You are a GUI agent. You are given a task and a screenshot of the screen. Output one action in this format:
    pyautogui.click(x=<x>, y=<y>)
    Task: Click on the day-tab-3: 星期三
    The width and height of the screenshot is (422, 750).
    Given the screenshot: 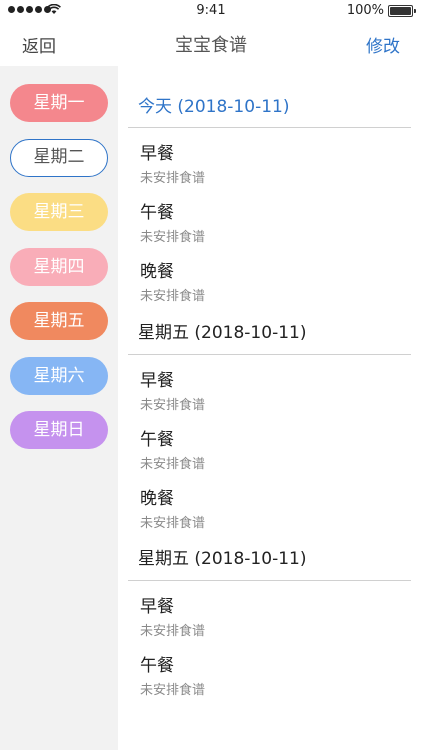 What is the action you would take?
    pyautogui.click(x=59, y=212)
    